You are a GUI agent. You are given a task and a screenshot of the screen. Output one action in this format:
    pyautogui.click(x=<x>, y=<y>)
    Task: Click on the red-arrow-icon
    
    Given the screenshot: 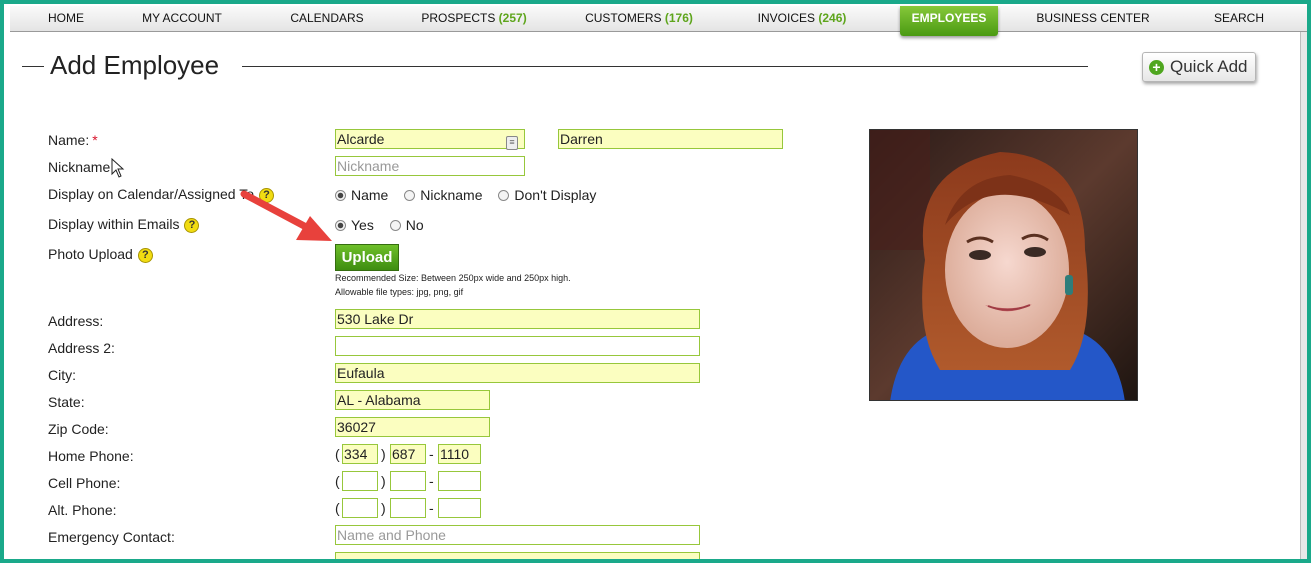 What is the action you would take?
    pyautogui.click(x=286, y=215)
    